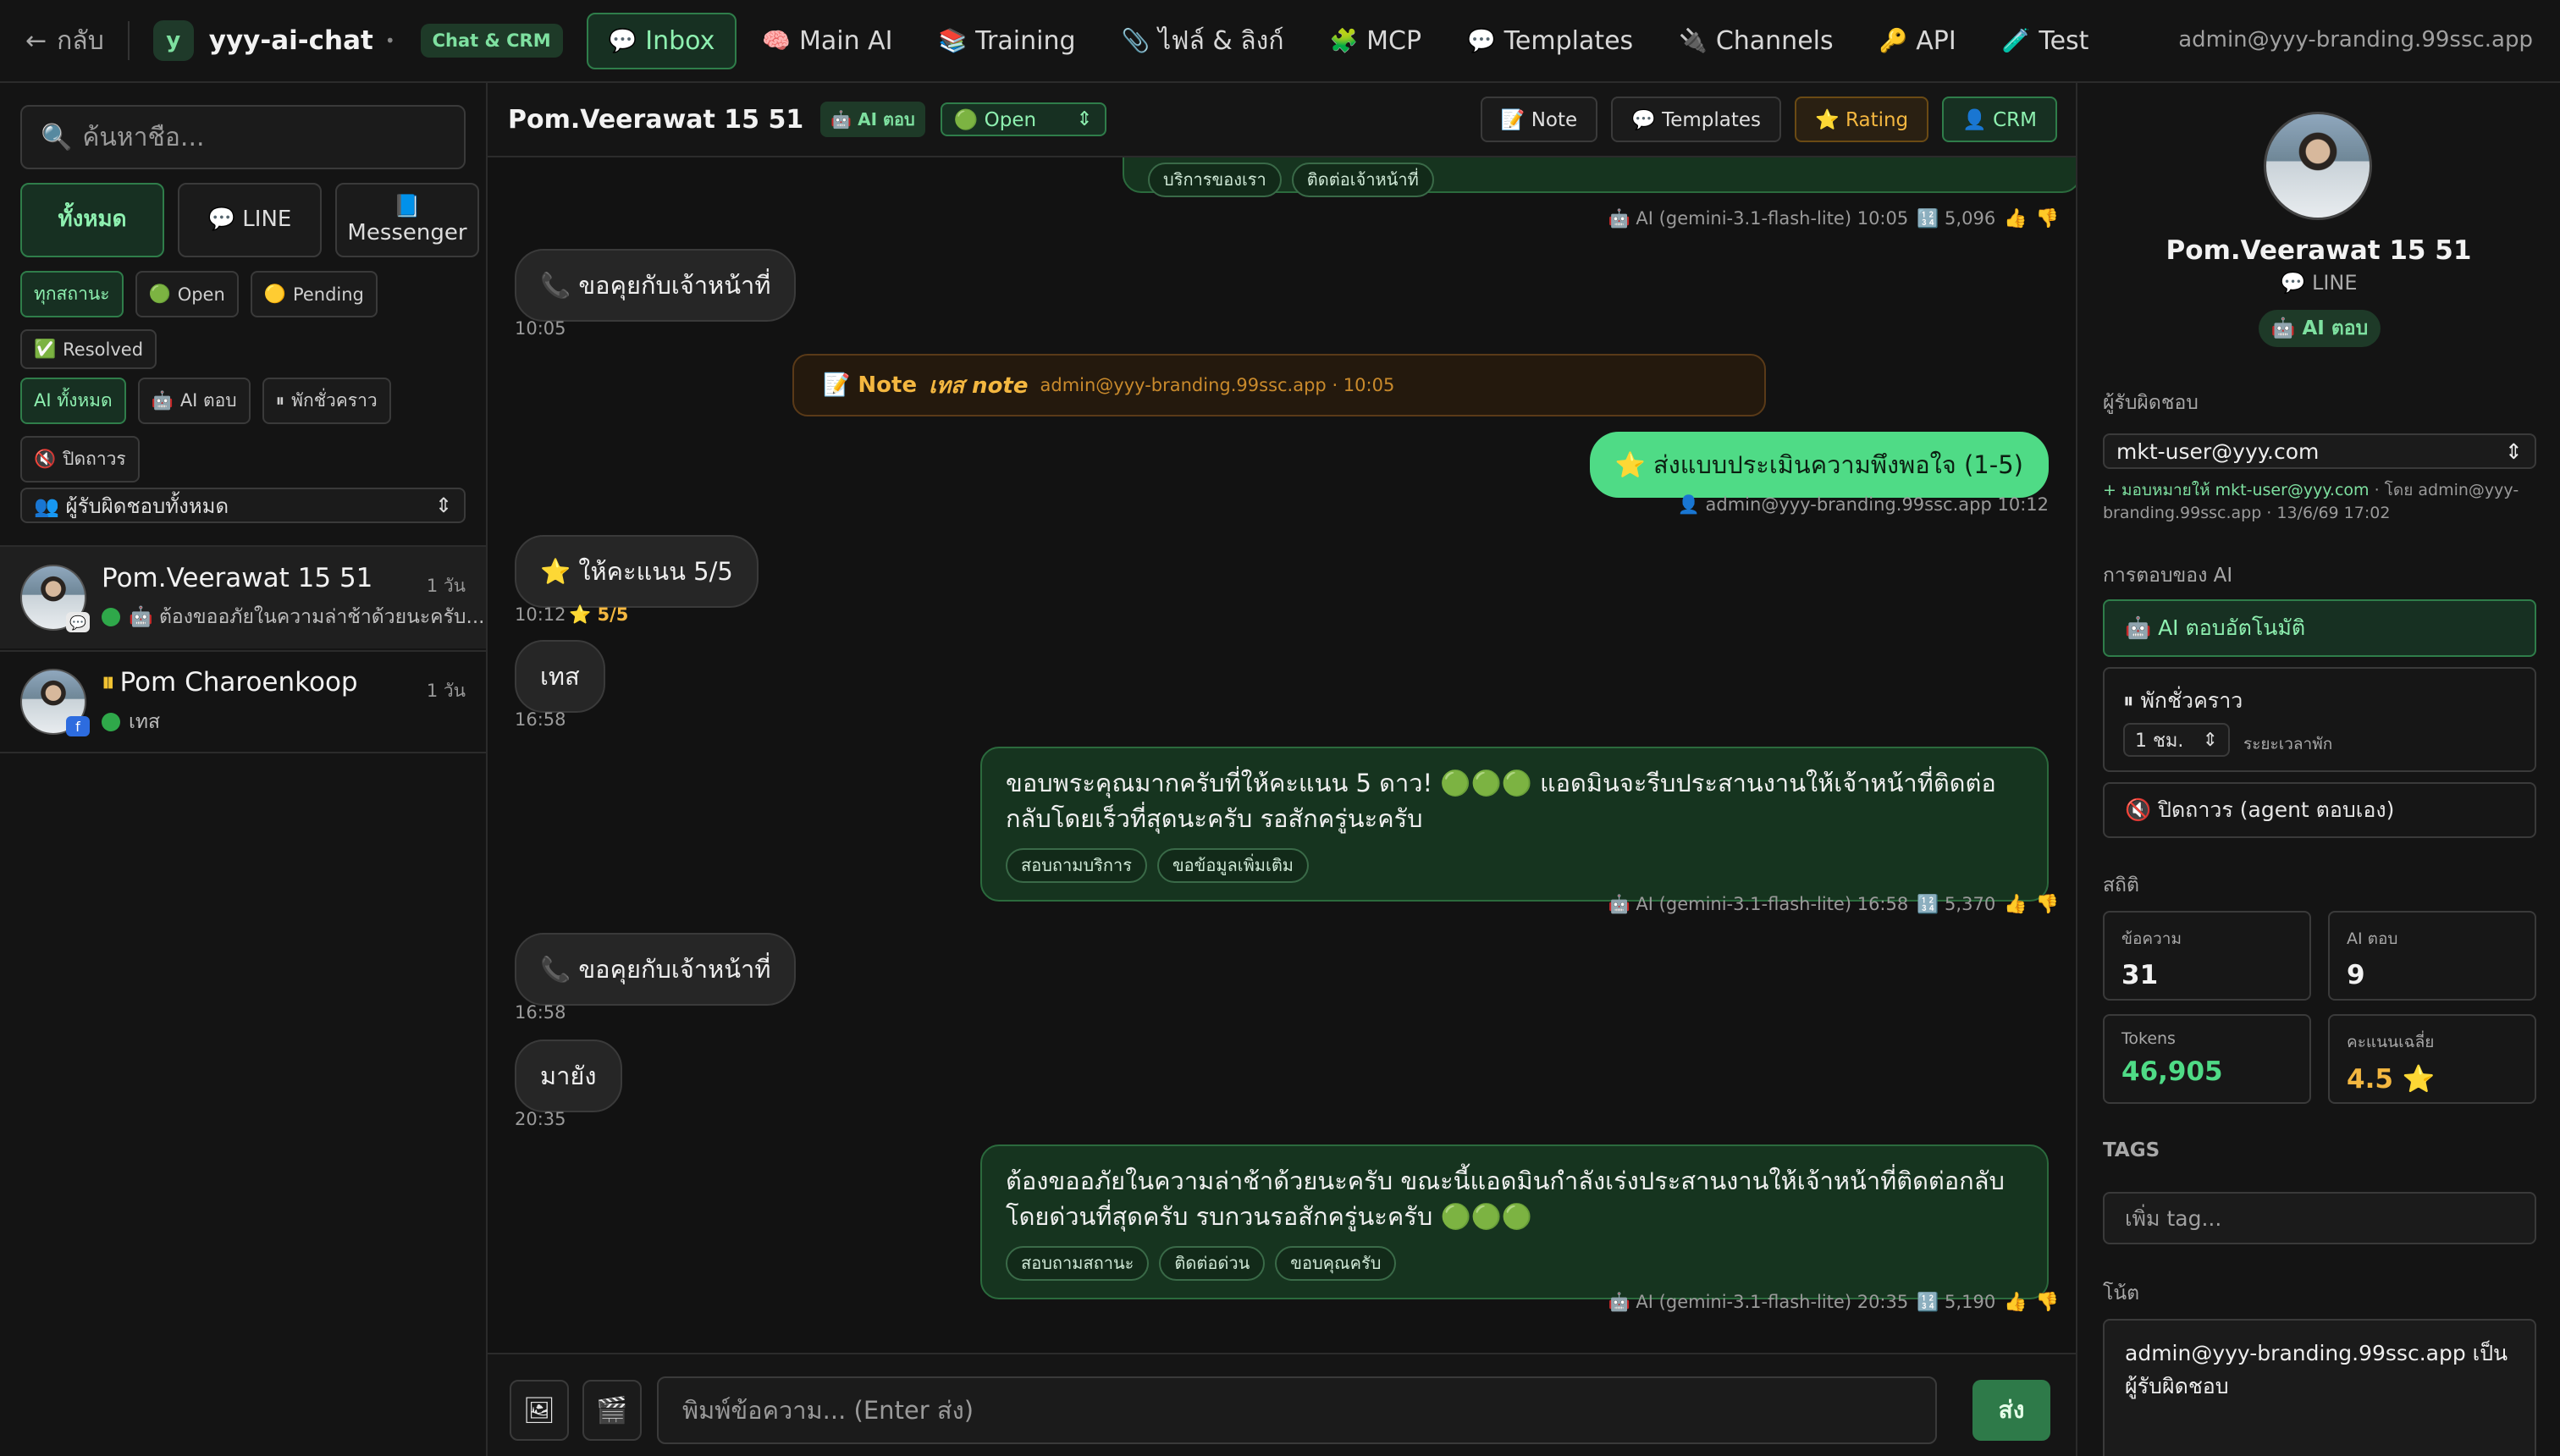 The image size is (2560, 1456). What do you see at coordinates (776, 40) in the screenshot?
I see `brain-icon: 🧠` at bounding box center [776, 40].